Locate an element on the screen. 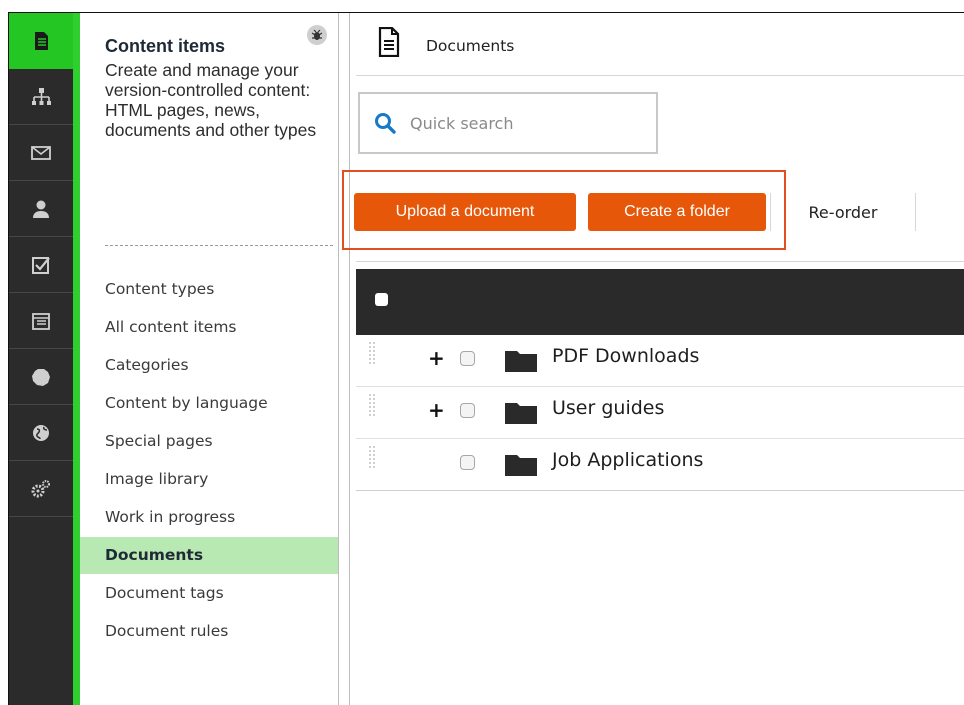 The image size is (964, 705). nav-item-image-library: Image library is located at coordinates (209, 486).